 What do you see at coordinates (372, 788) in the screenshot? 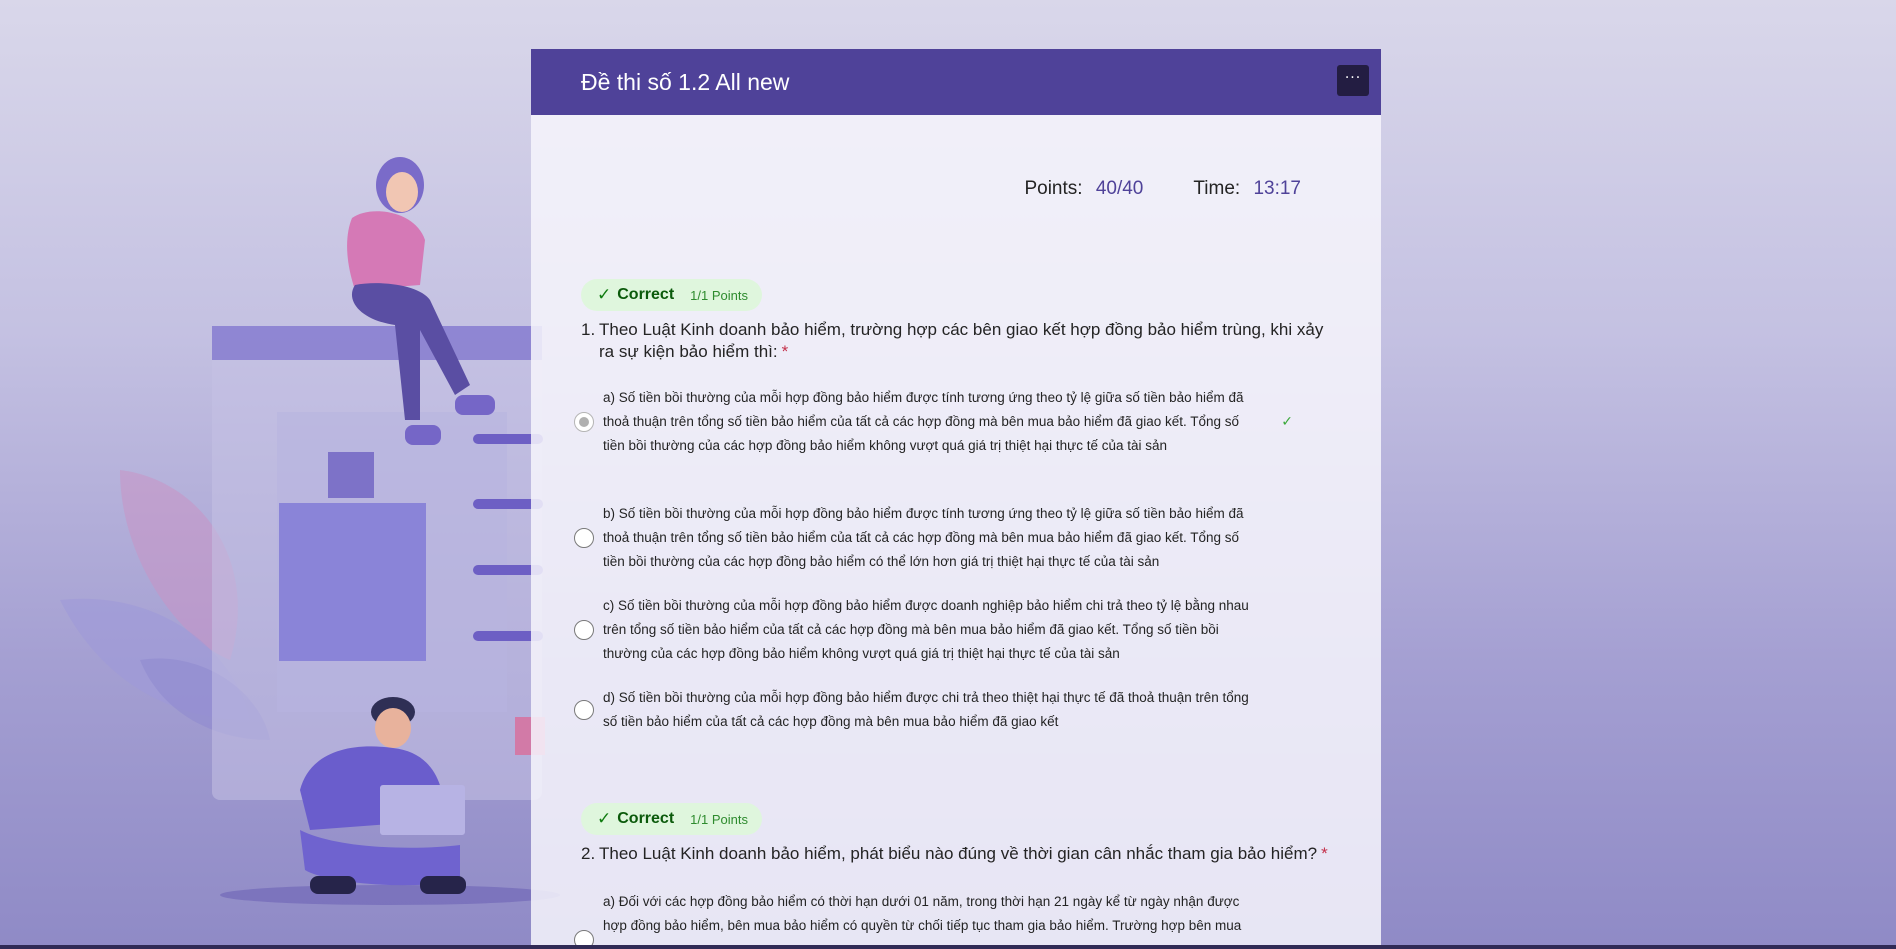
I see `man-body` at bounding box center [372, 788].